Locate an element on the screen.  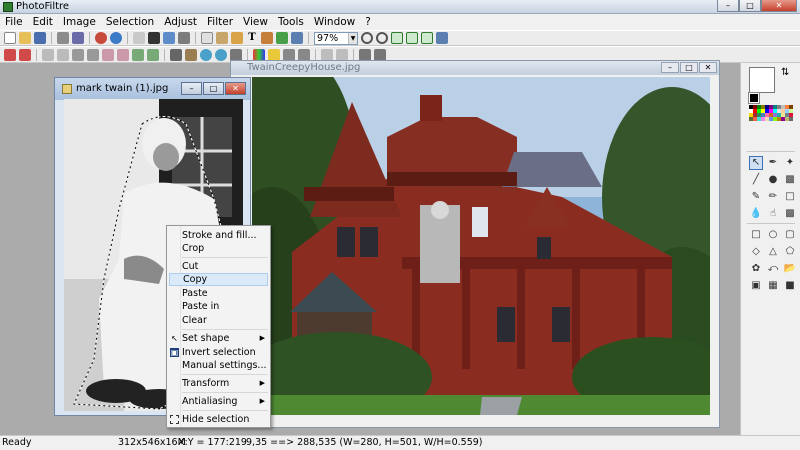
window-title-bar: mark twain (1).jpg – □ ✕ is located at coordinates (152, 89).